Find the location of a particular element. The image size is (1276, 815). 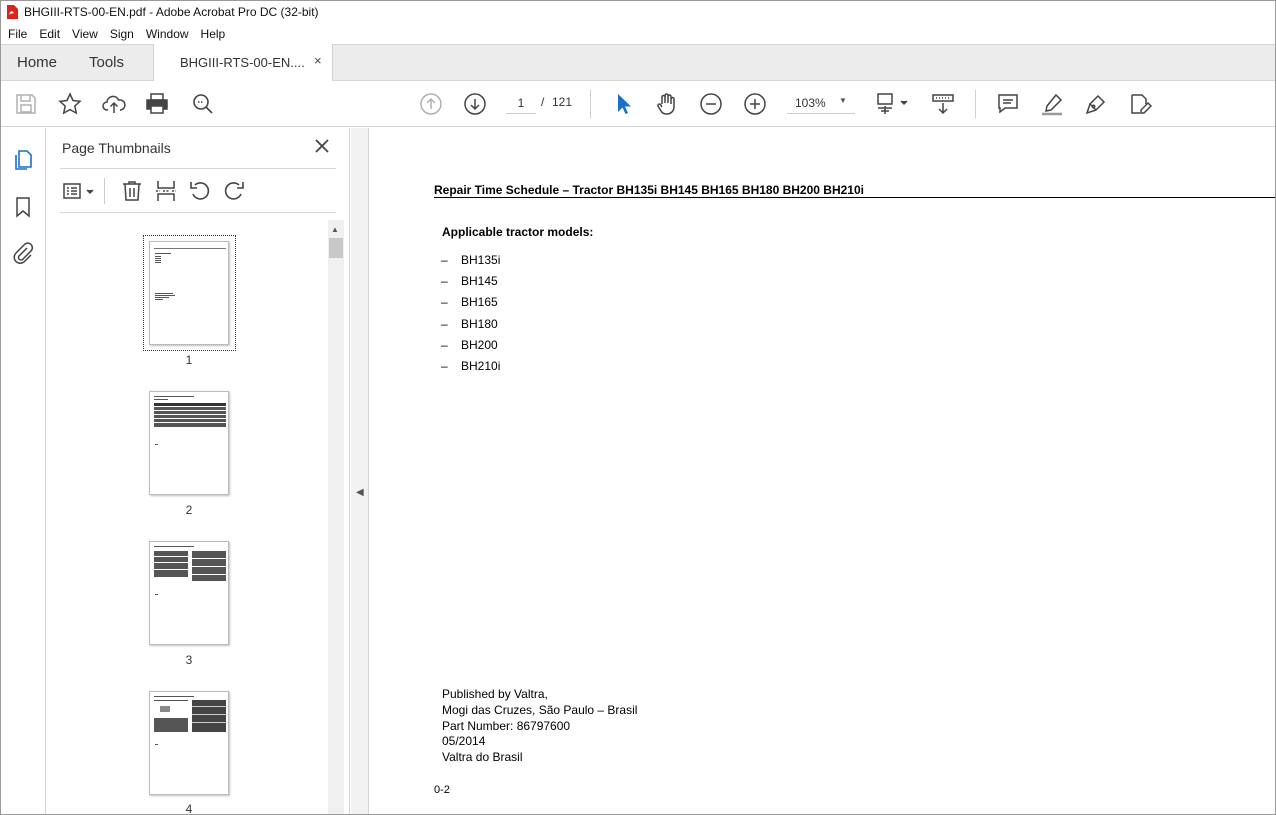

extract-icon is located at coordinates (166, 191).